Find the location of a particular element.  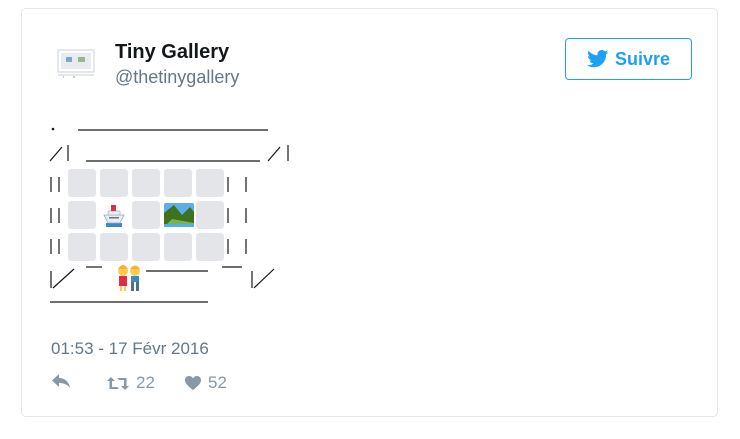

ship-icon is located at coordinates (114, 216).